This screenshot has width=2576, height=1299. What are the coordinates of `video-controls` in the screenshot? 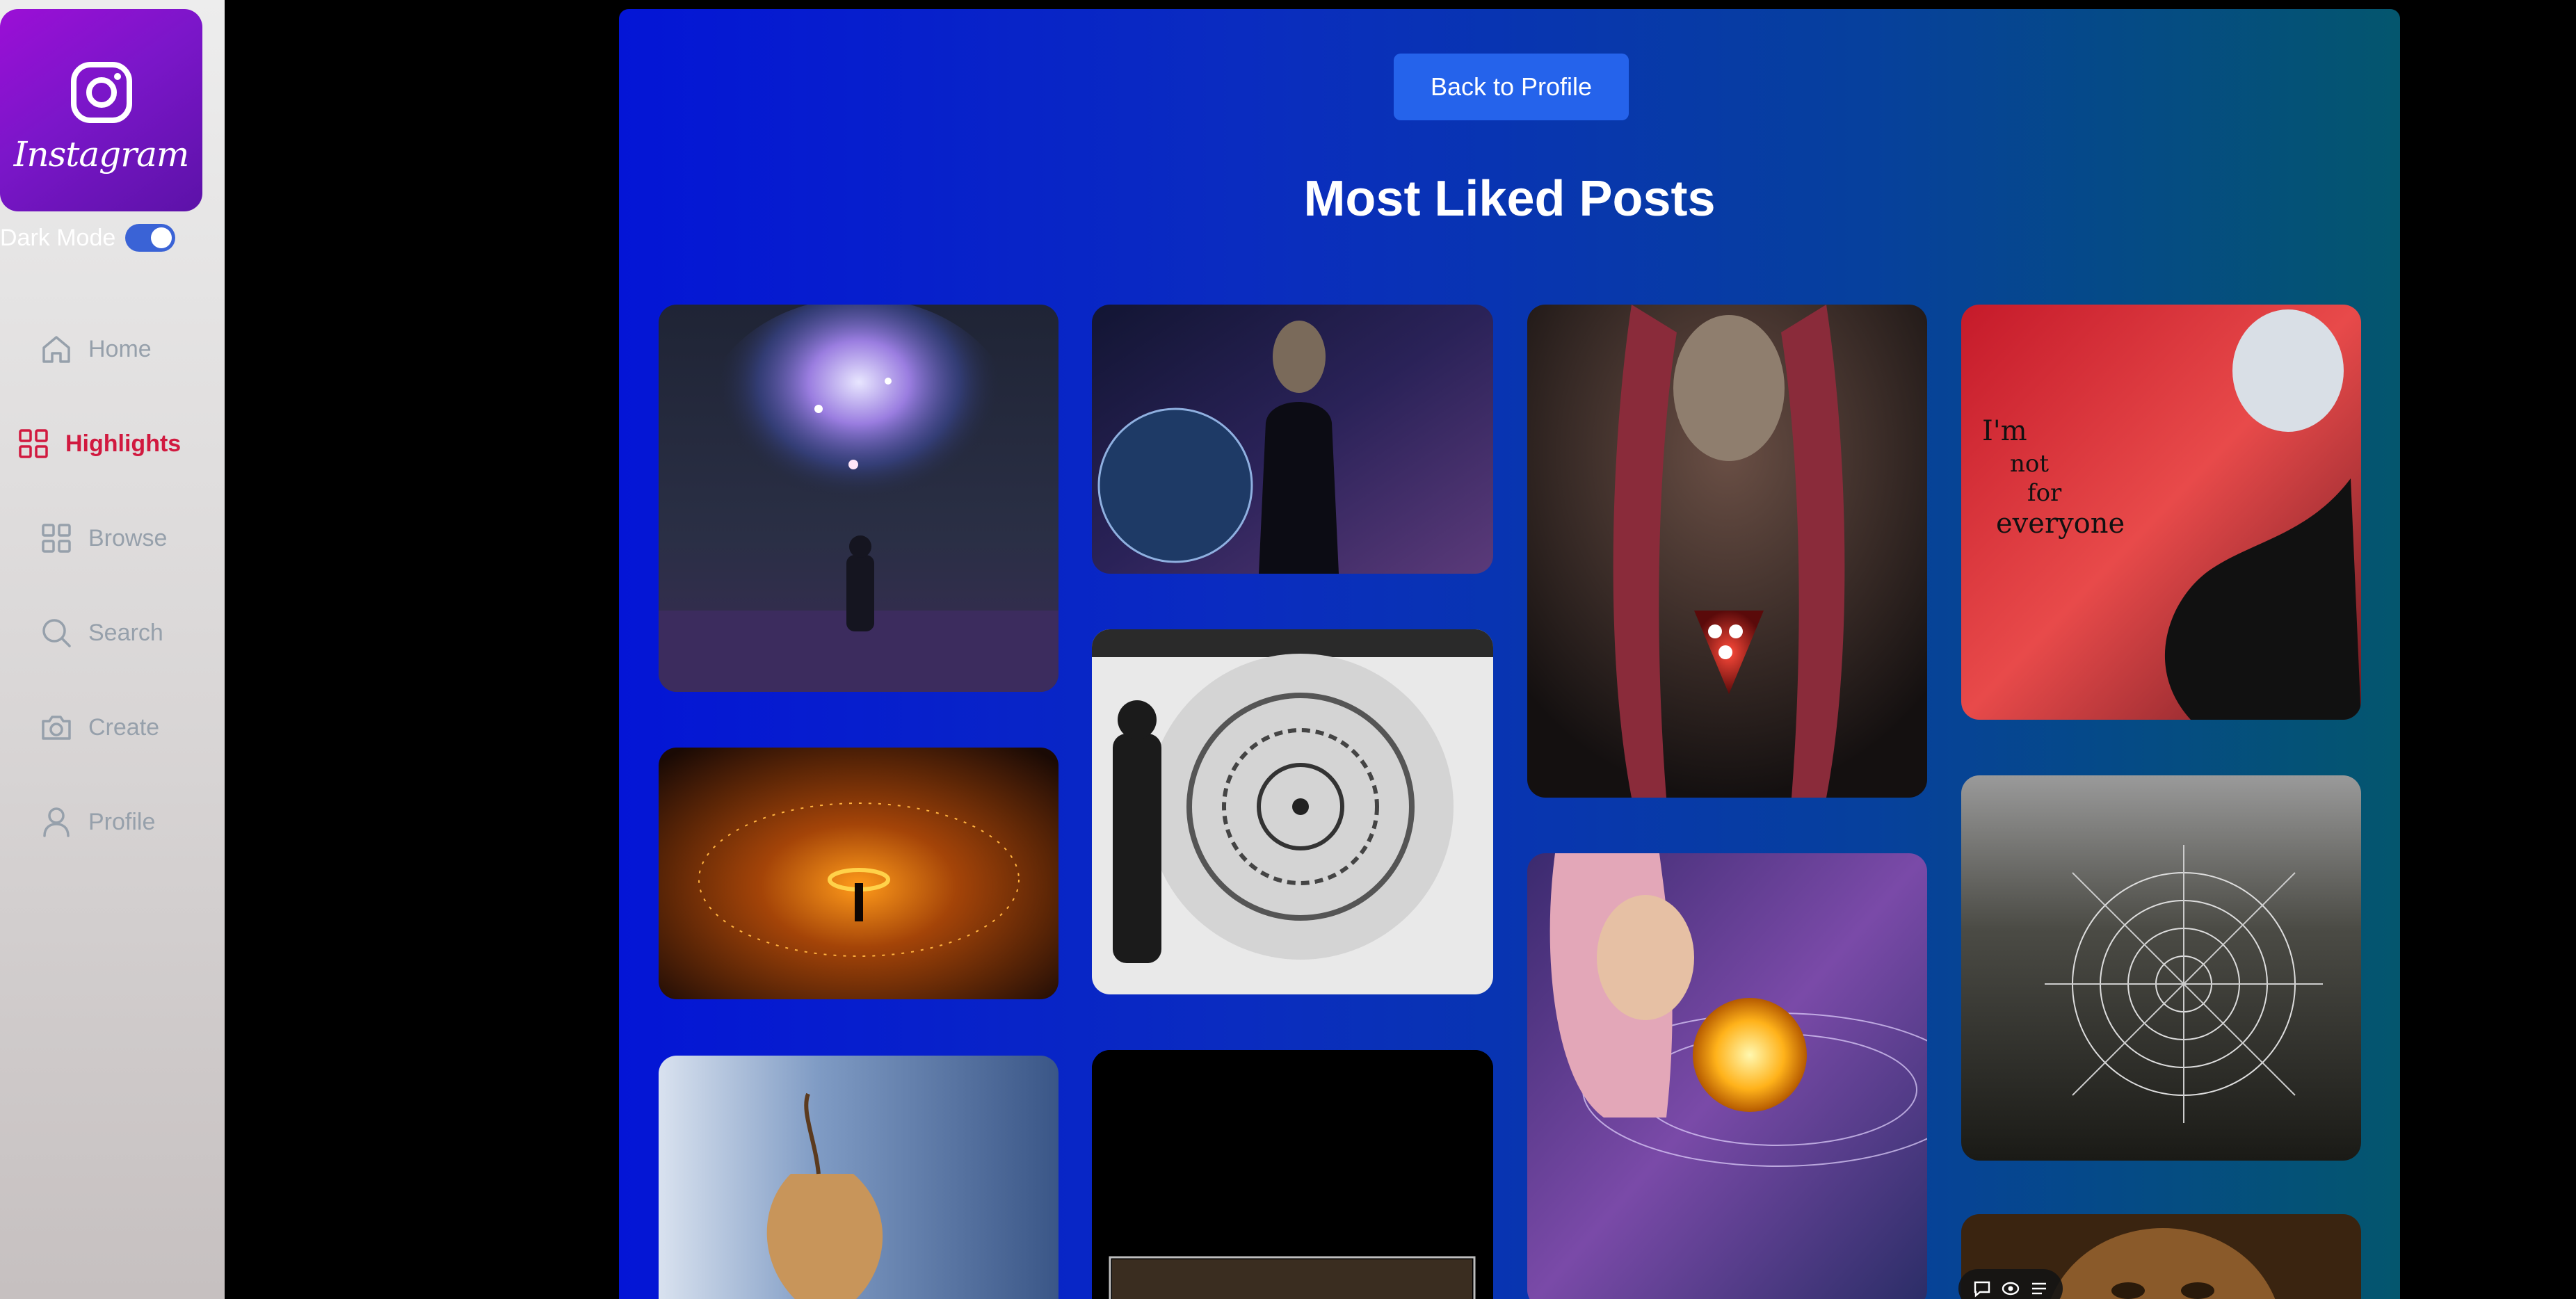 It's located at (2010, 1284).